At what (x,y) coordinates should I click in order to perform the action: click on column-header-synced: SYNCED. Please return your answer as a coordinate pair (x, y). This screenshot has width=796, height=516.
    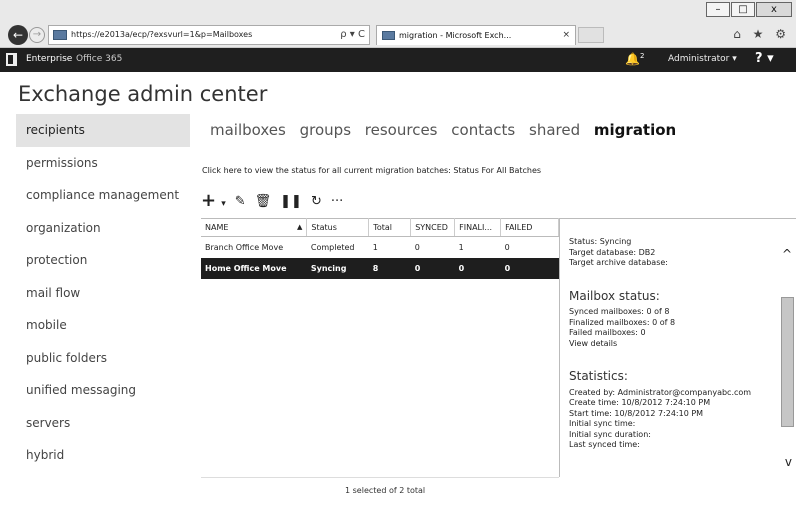
    Looking at the image, I should click on (433, 227).